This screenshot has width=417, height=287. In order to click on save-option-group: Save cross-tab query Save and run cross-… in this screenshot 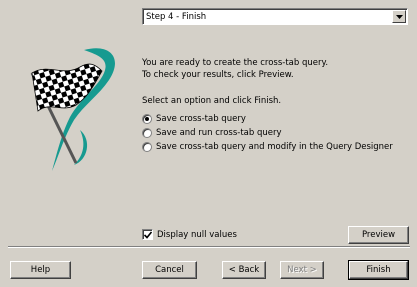, I will do `click(267, 133)`.